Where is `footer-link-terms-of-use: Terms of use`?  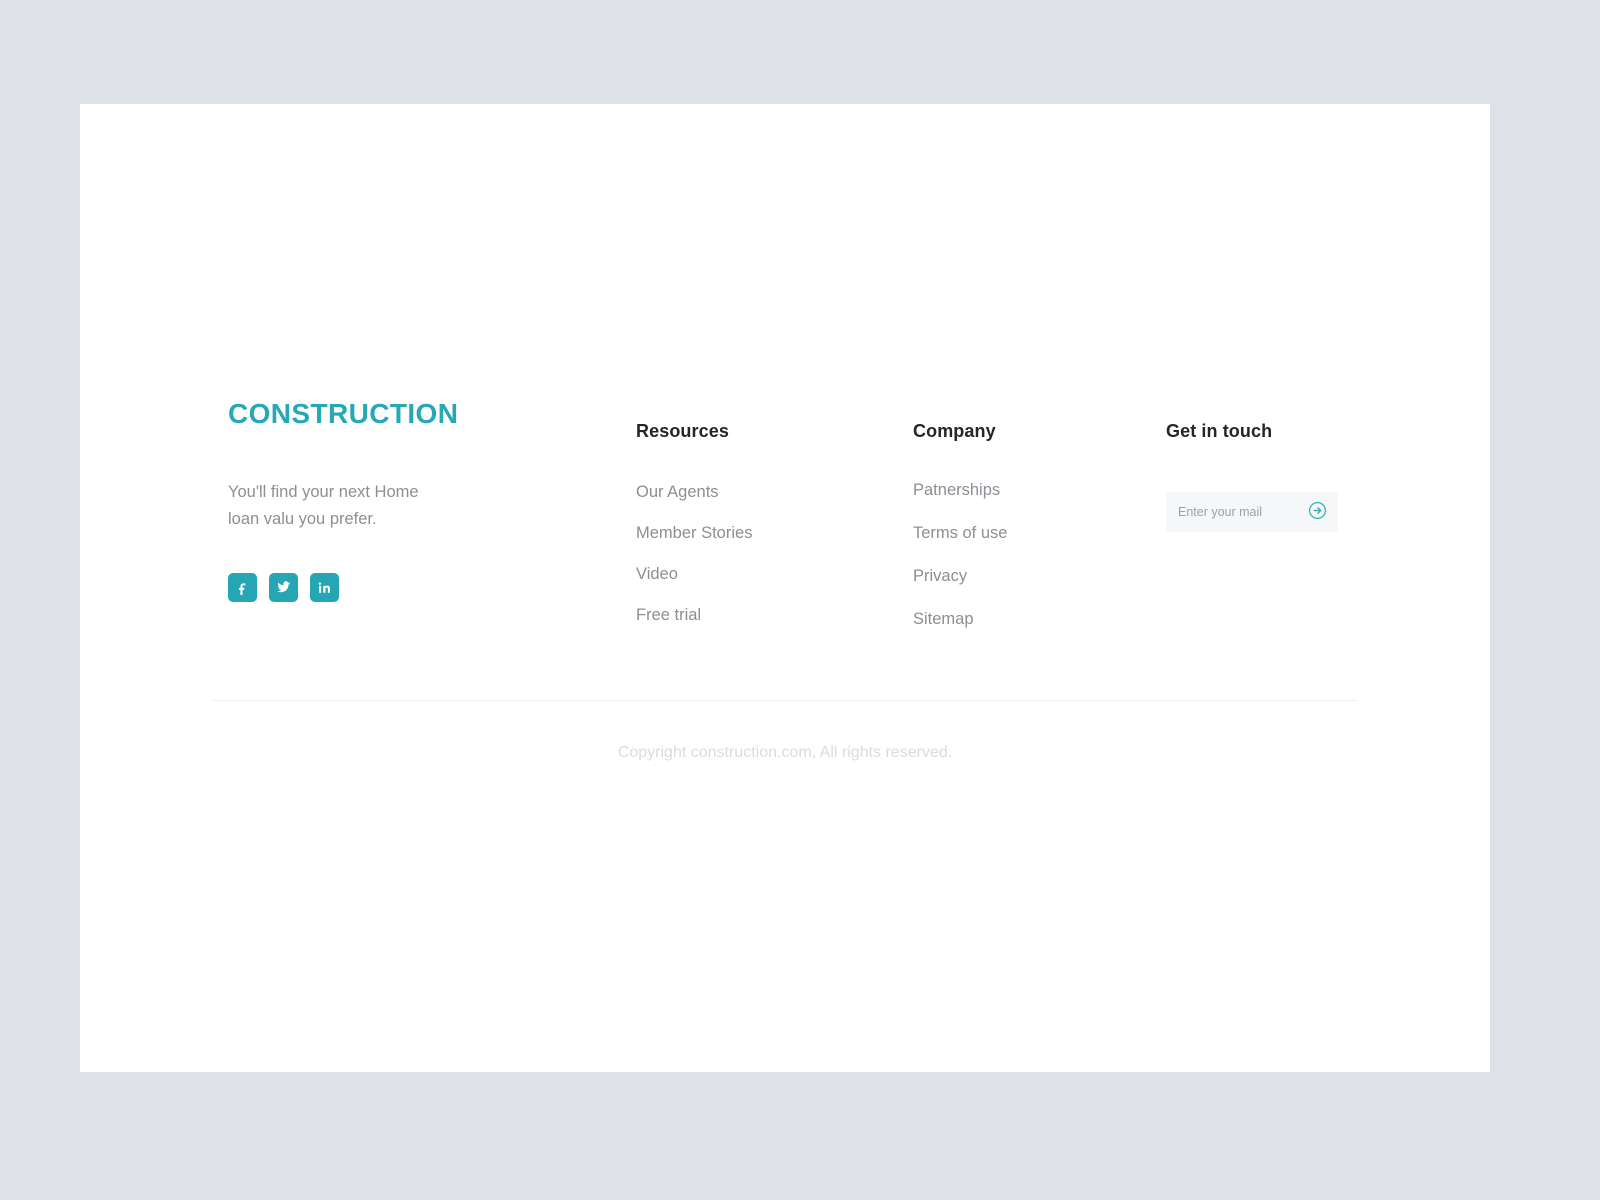 footer-link-terms-of-use: Terms of use is located at coordinates (960, 533).